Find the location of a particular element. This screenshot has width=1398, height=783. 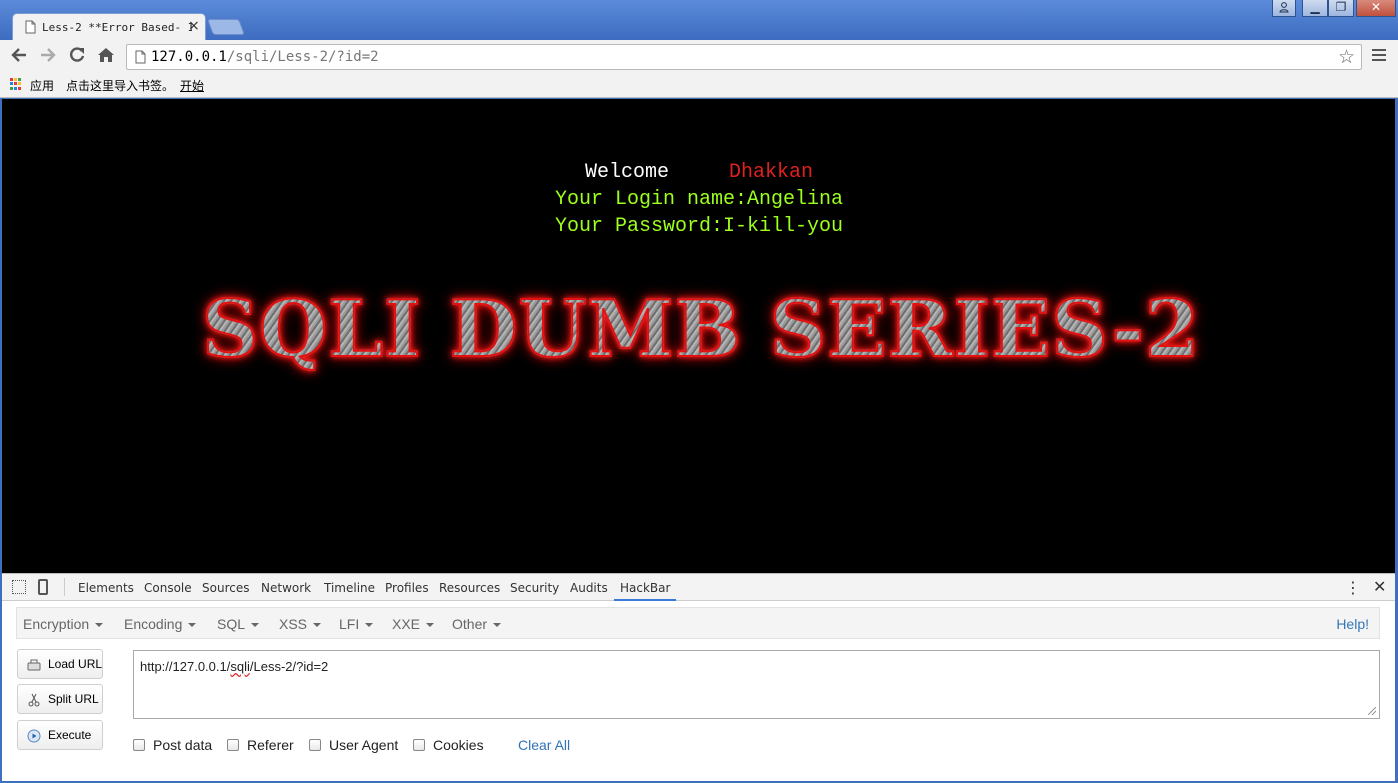

load-url-icon is located at coordinates (34, 665).